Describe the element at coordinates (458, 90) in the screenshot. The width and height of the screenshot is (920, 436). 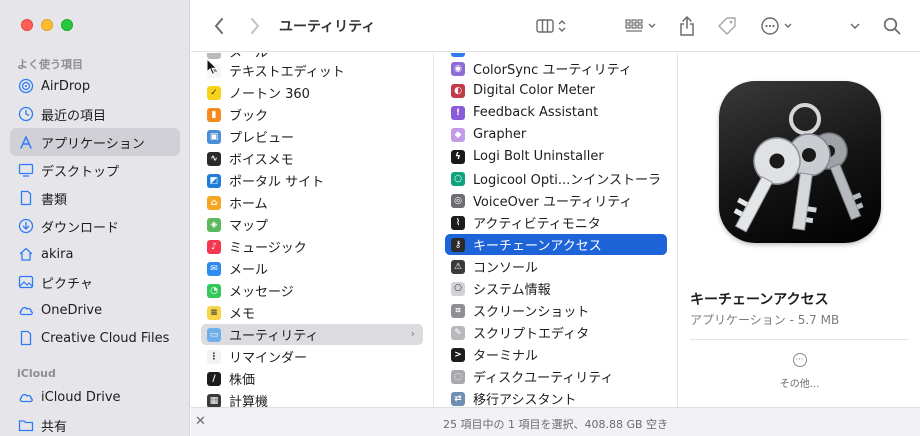
I see `app-icon: ◐` at that location.